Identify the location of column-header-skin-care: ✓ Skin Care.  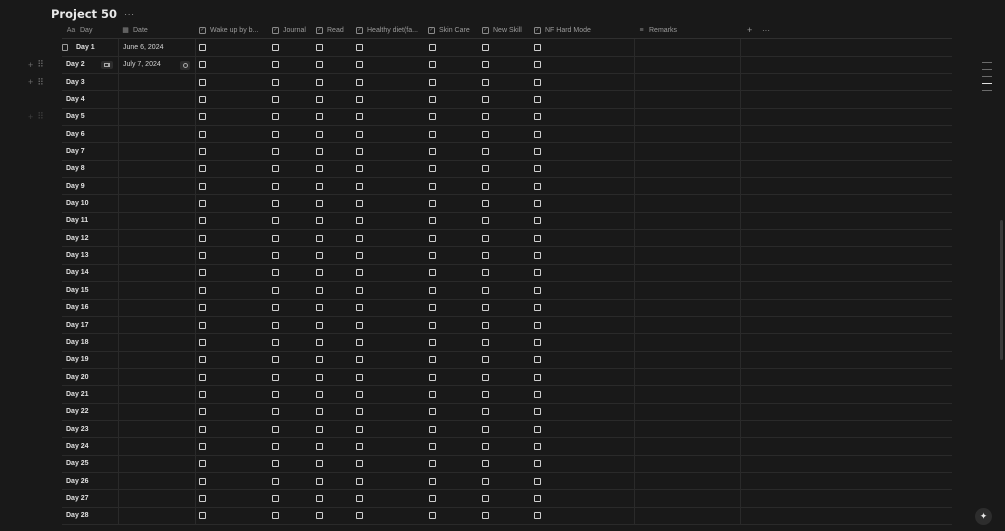
(452, 30).